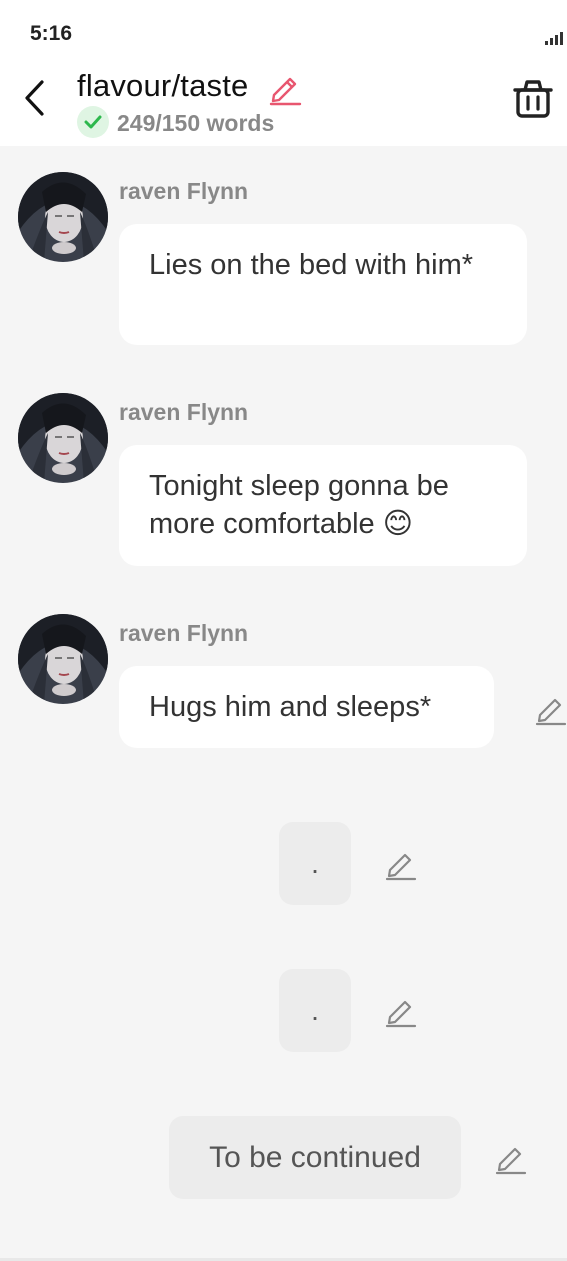 The image size is (567, 1261). What do you see at coordinates (163, 85) in the screenshot?
I see `page-title: flavour/taste` at bounding box center [163, 85].